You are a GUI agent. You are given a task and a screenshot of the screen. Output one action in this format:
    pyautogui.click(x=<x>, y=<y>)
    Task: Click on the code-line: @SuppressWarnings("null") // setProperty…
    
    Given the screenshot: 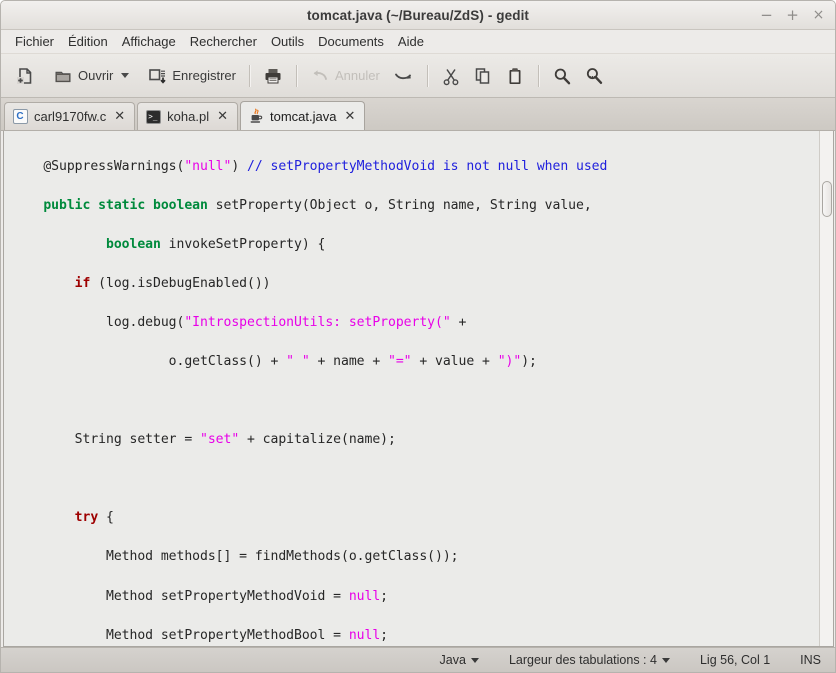 What is the action you would take?
    pyautogui.click(x=325, y=166)
    